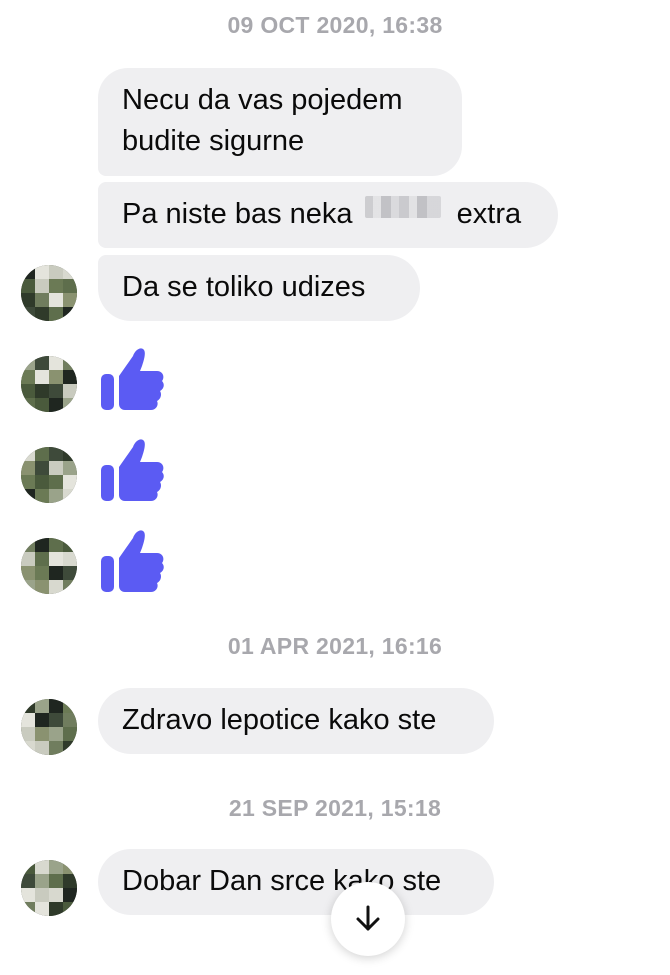 This screenshot has width=670, height=975. What do you see at coordinates (335, 808) in the screenshot?
I see `timestamp-divider: 21 SEP 2021, 15:18` at bounding box center [335, 808].